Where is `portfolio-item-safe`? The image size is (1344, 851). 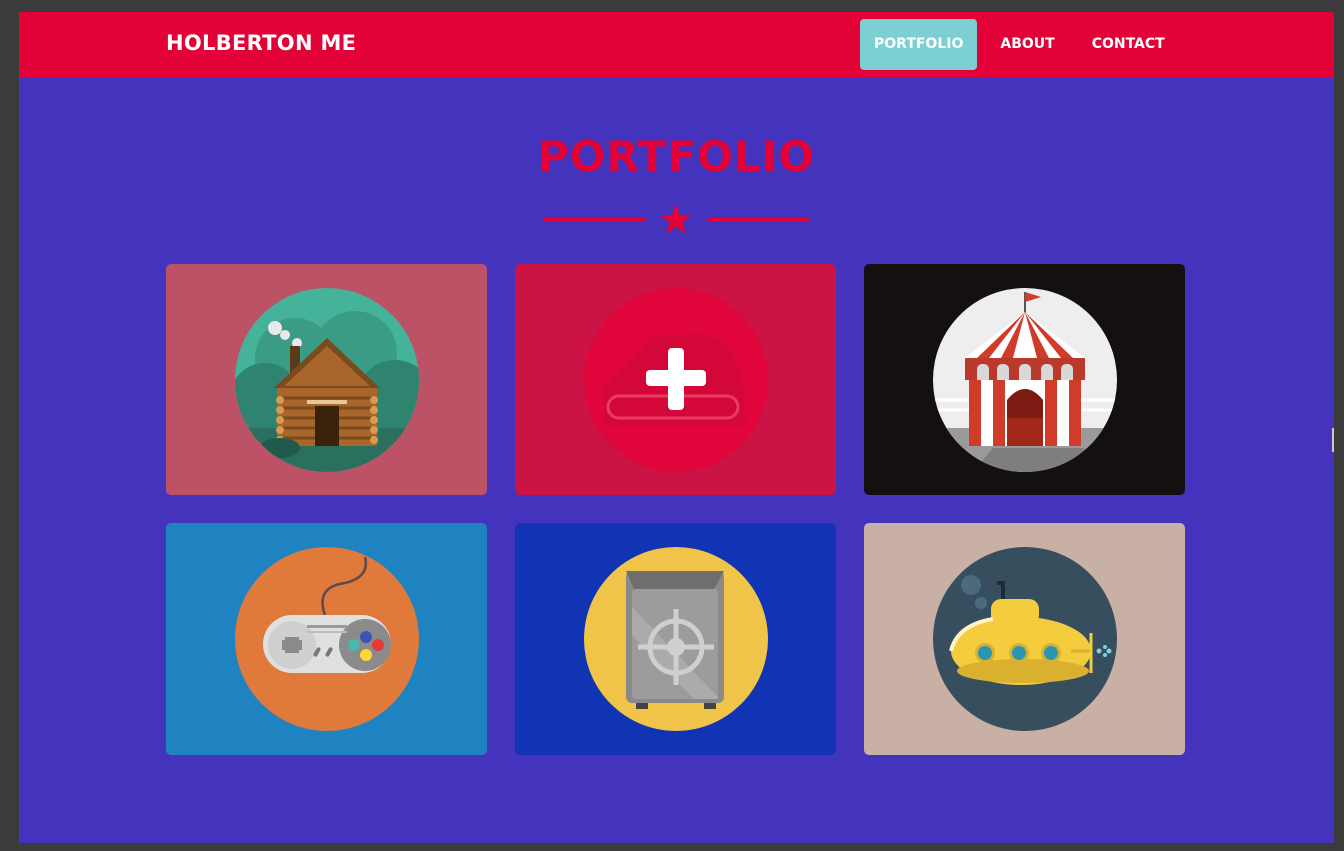
portfolio-item-safe is located at coordinates (675, 639).